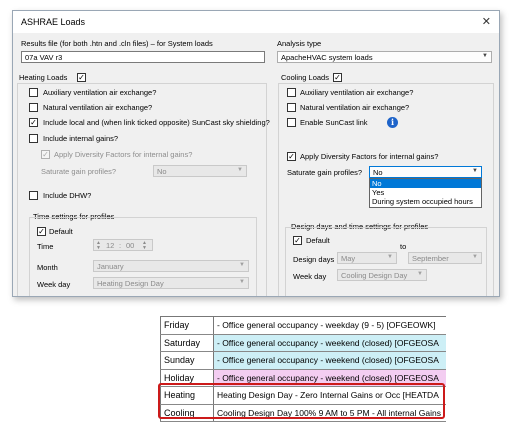 The height and width of the screenshot is (434, 515). Describe the element at coordinates (187, 325) in the screenshot. I see `day-cell: Friday` at that location.